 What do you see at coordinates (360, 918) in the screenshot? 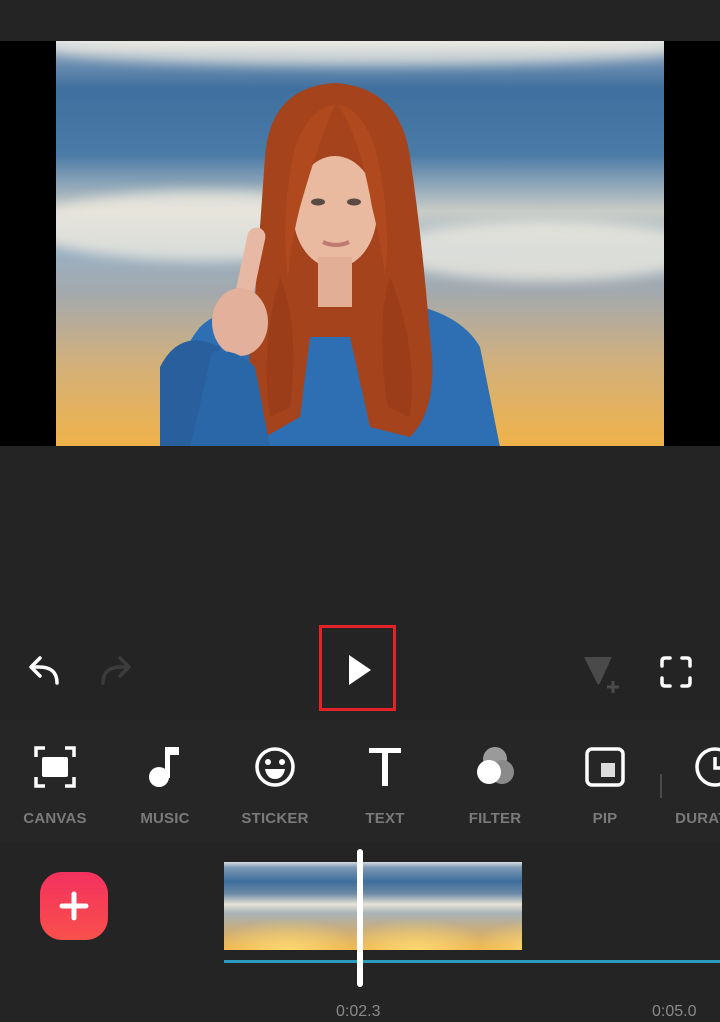
I see `playhead` at bounding box center [360, 918].